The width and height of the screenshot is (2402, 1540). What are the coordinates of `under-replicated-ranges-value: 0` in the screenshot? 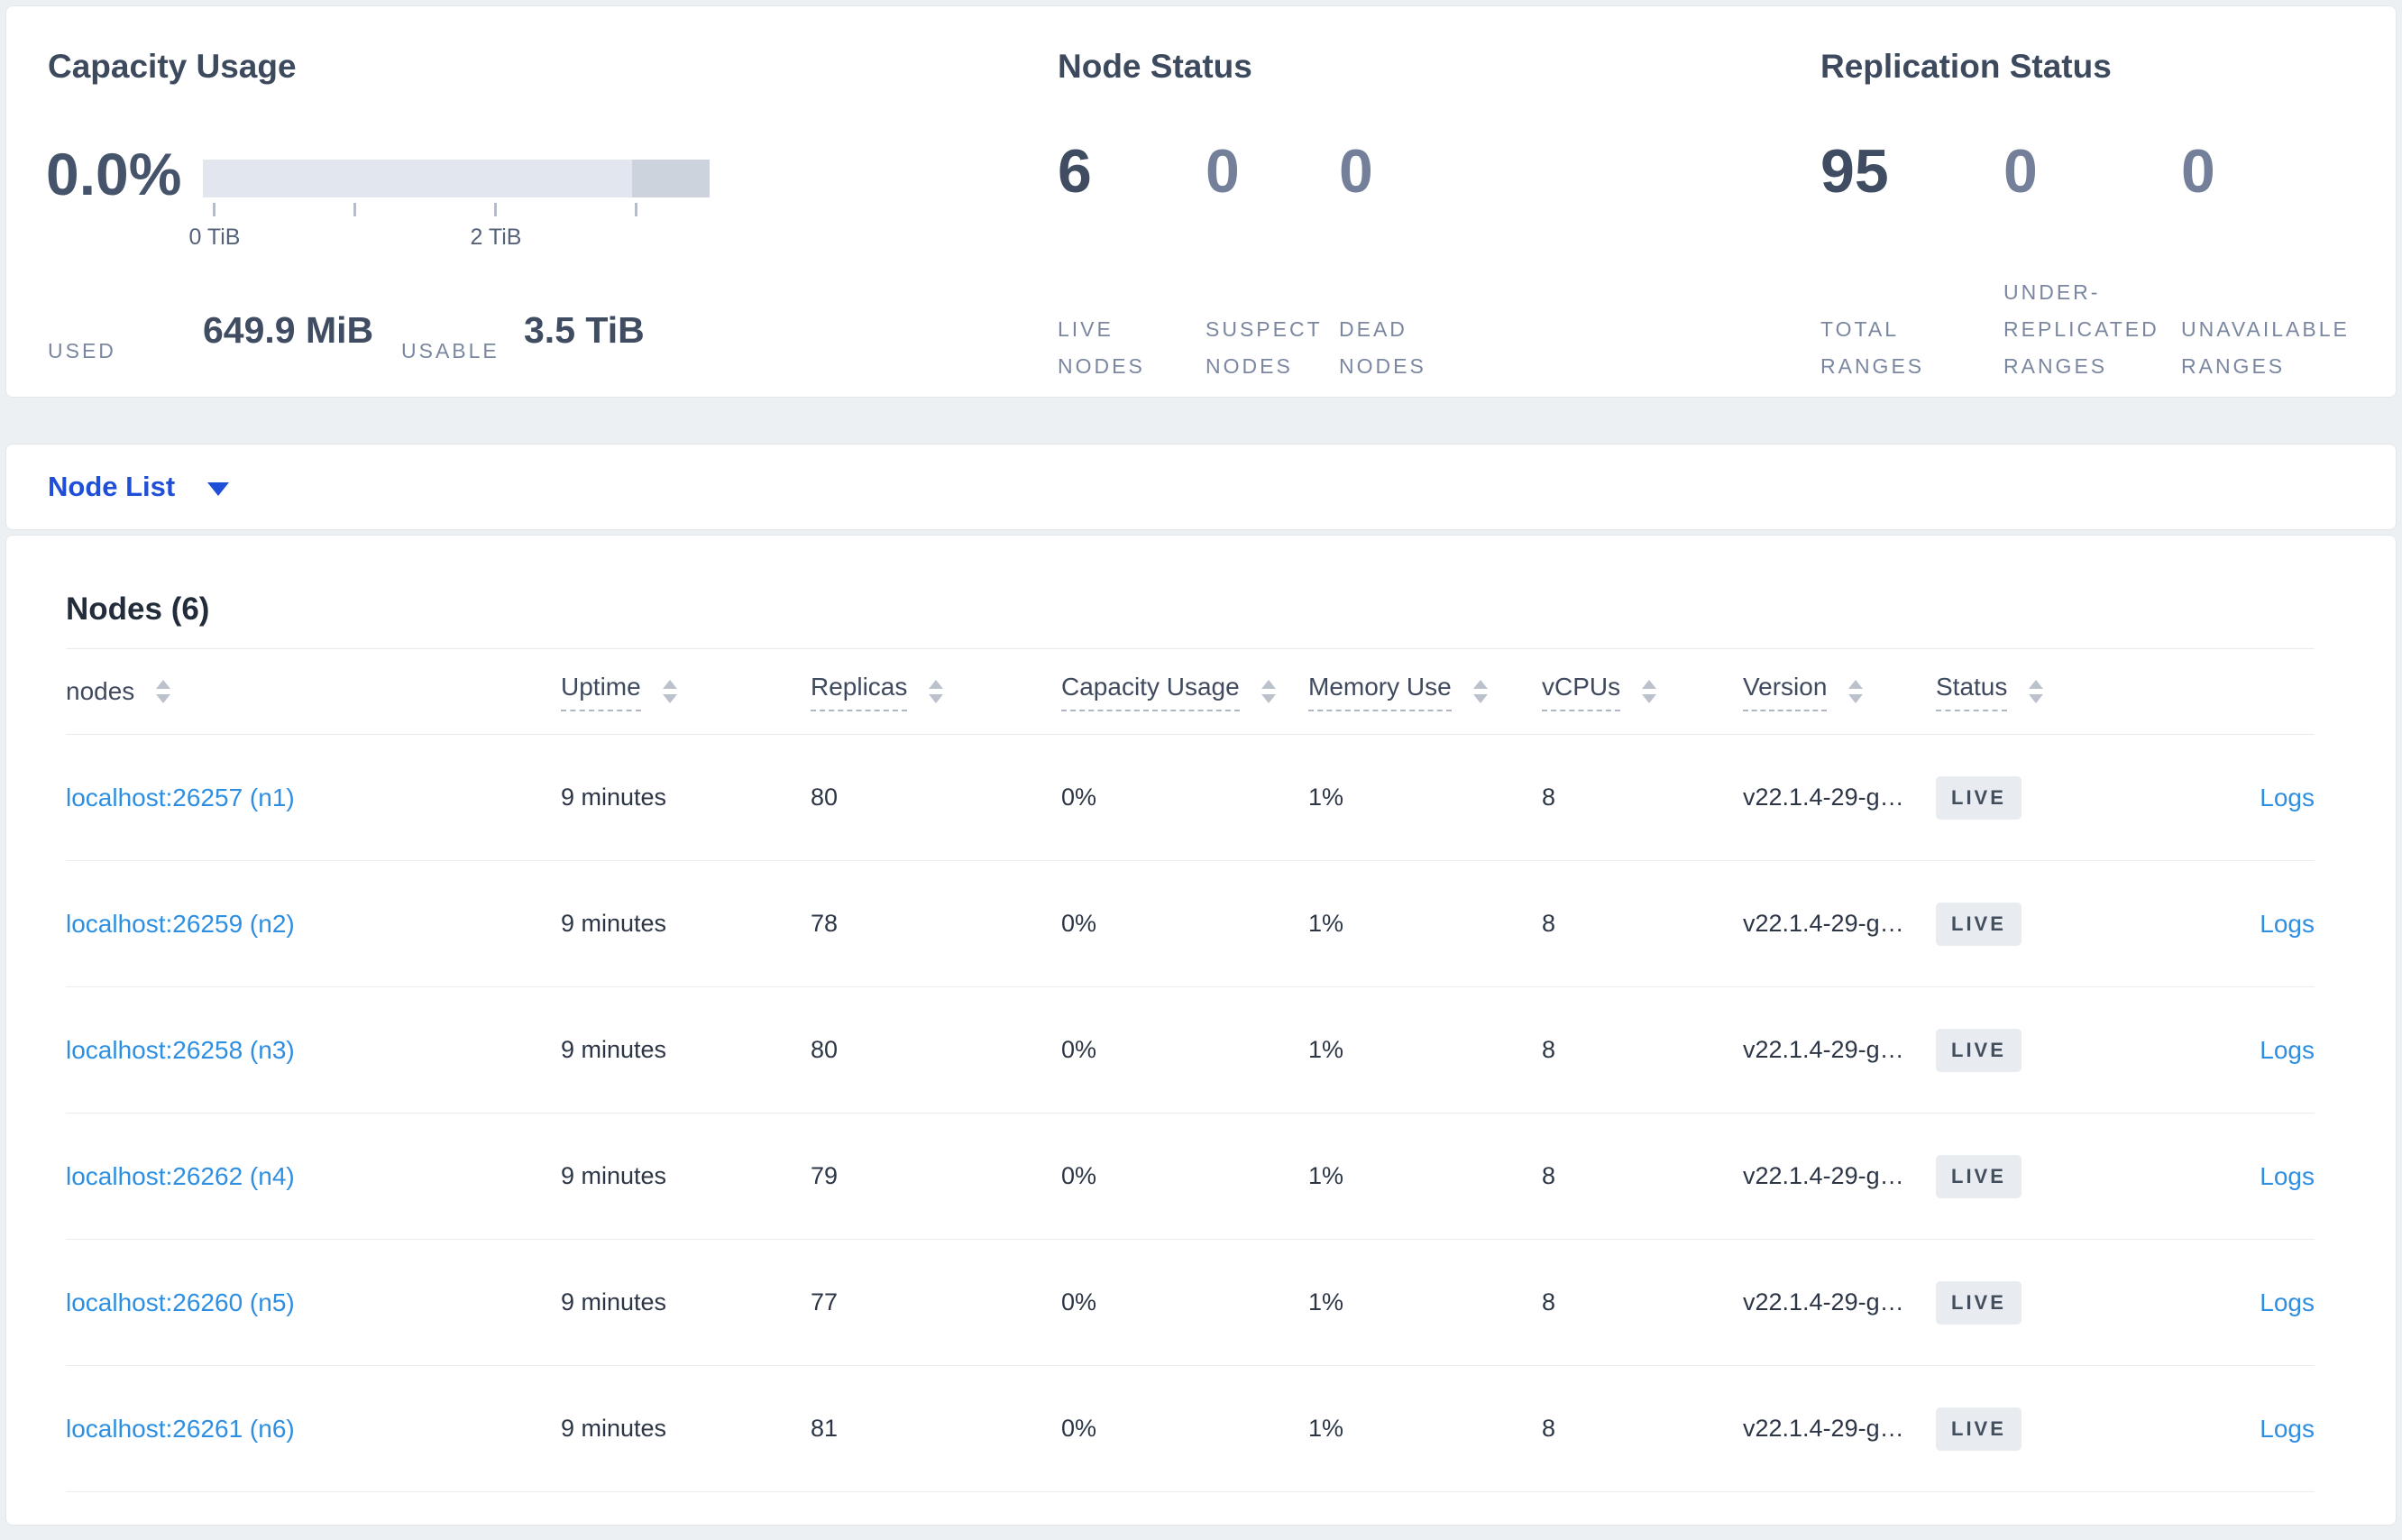 It's located at (2020, 171).